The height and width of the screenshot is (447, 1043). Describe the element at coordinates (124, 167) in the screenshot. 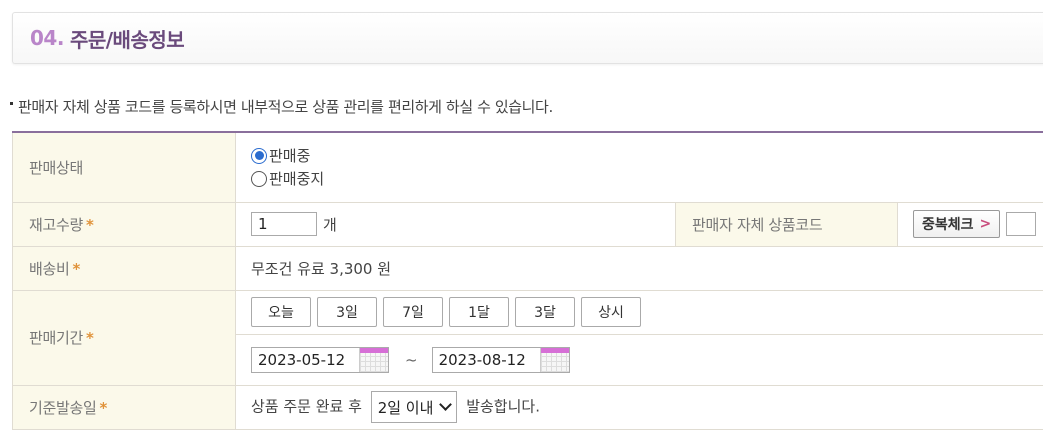

I see `sale-status-label: 판매상태` at that location.